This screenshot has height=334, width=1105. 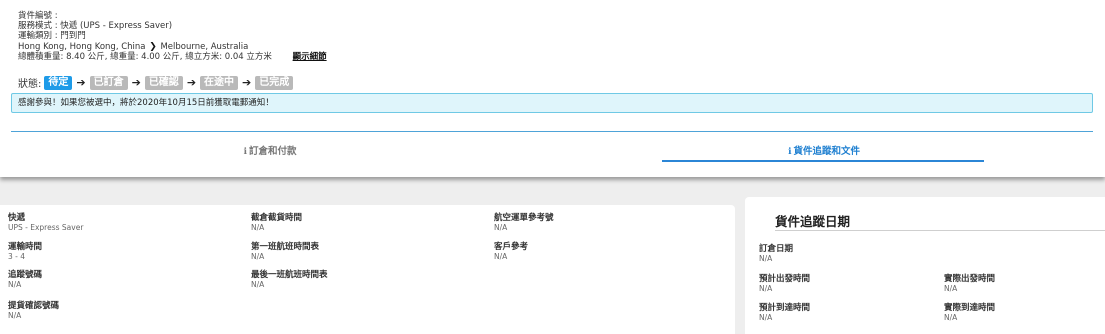 I want to click on booking-date-field: 訂倉日期 N/A, so click(x=776, y=253).